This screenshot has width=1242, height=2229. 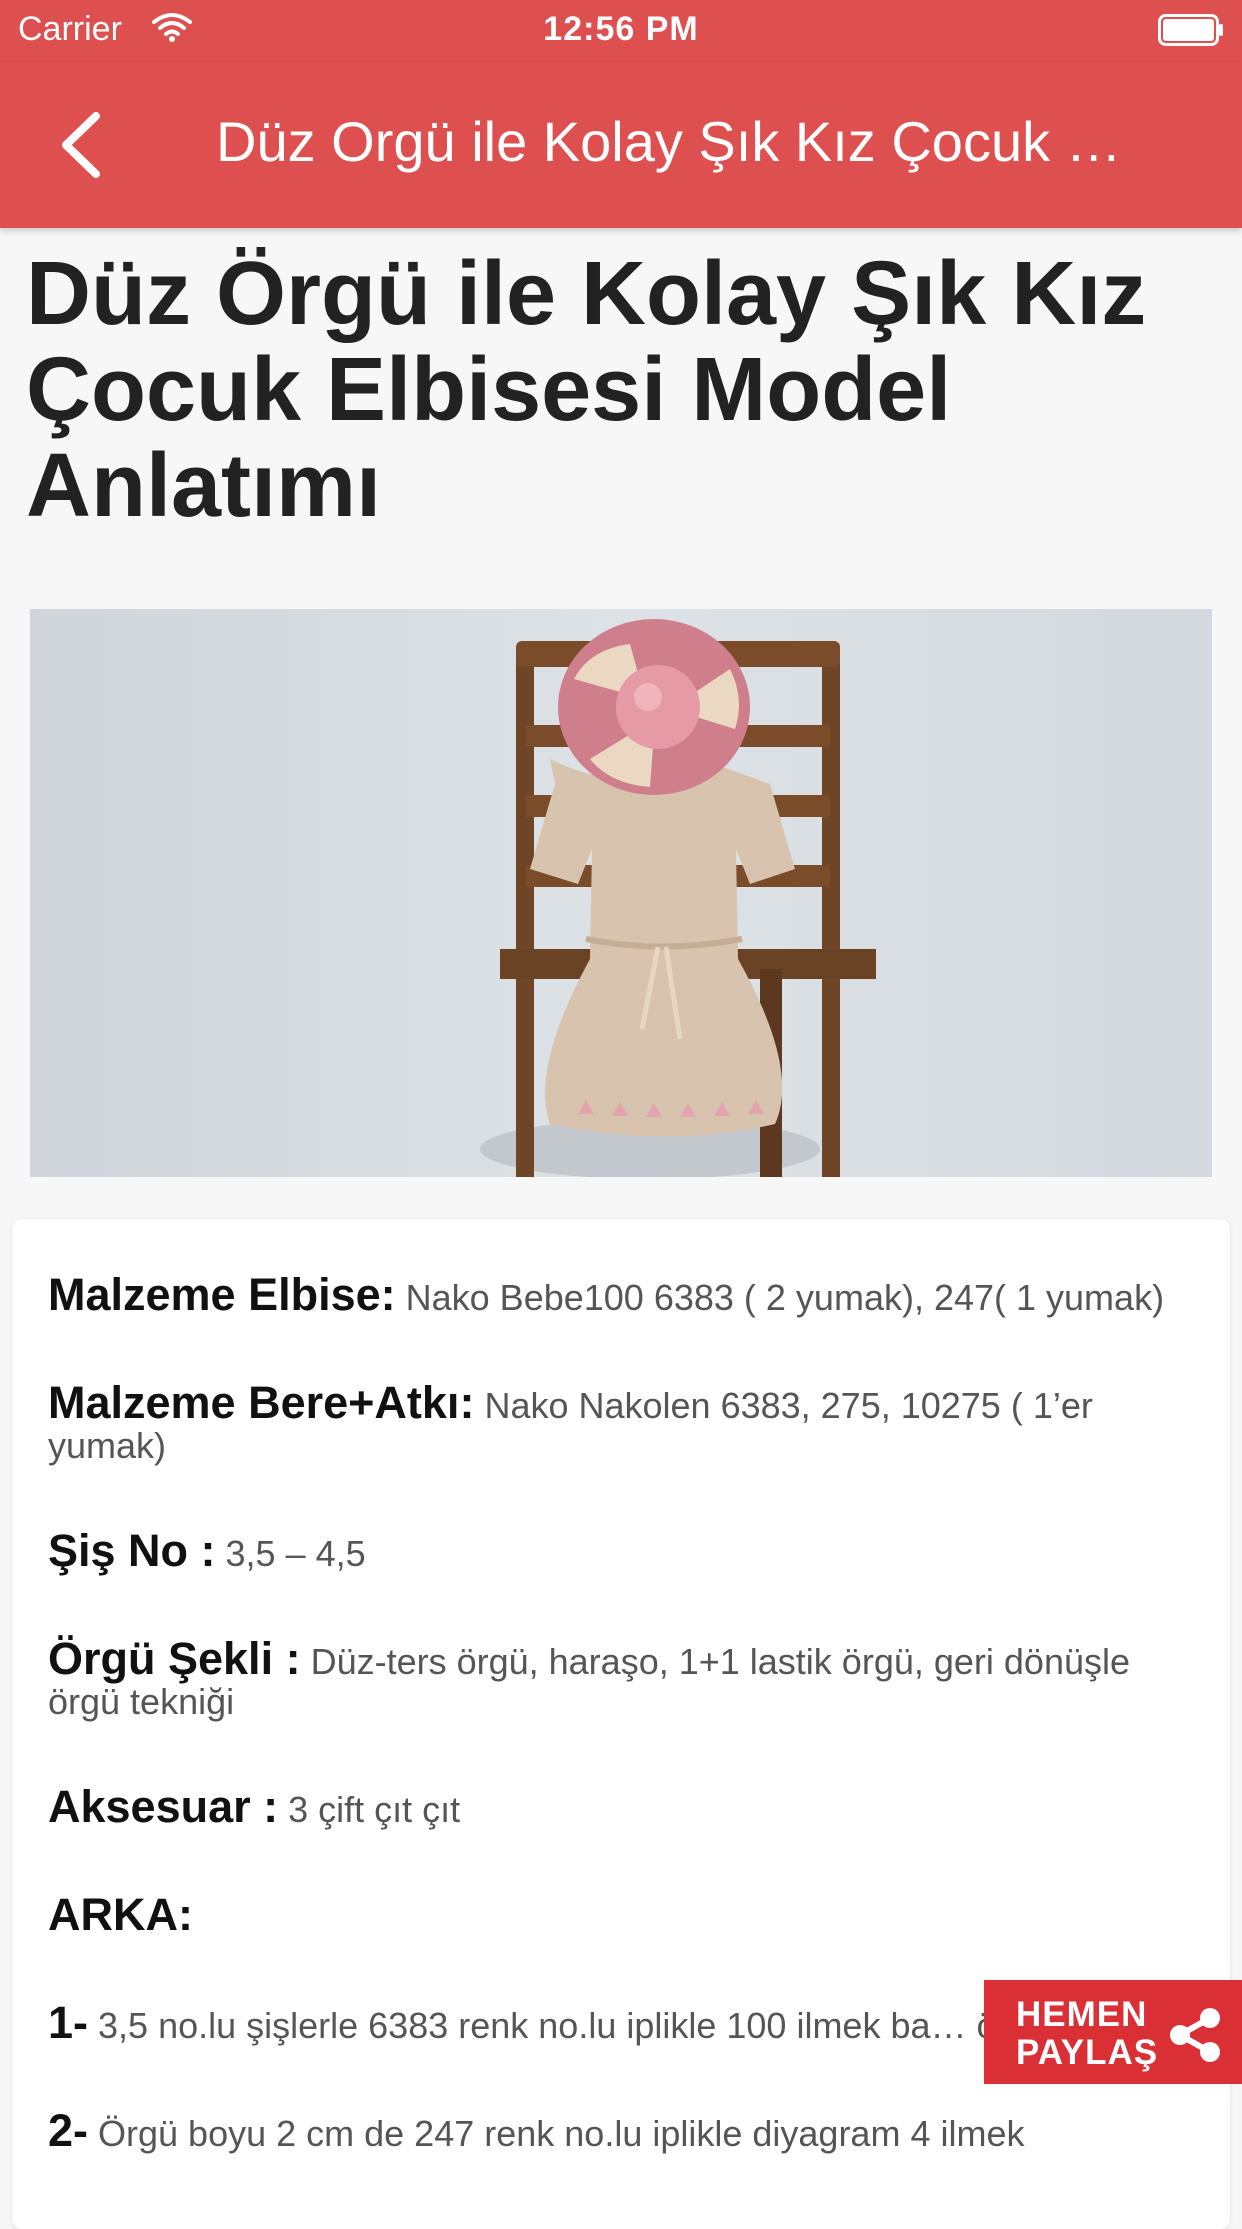 What do you see at coordinates (1190, 30) in the screenshot?
I see `battery-icon` at bounding box center [1190, 30].